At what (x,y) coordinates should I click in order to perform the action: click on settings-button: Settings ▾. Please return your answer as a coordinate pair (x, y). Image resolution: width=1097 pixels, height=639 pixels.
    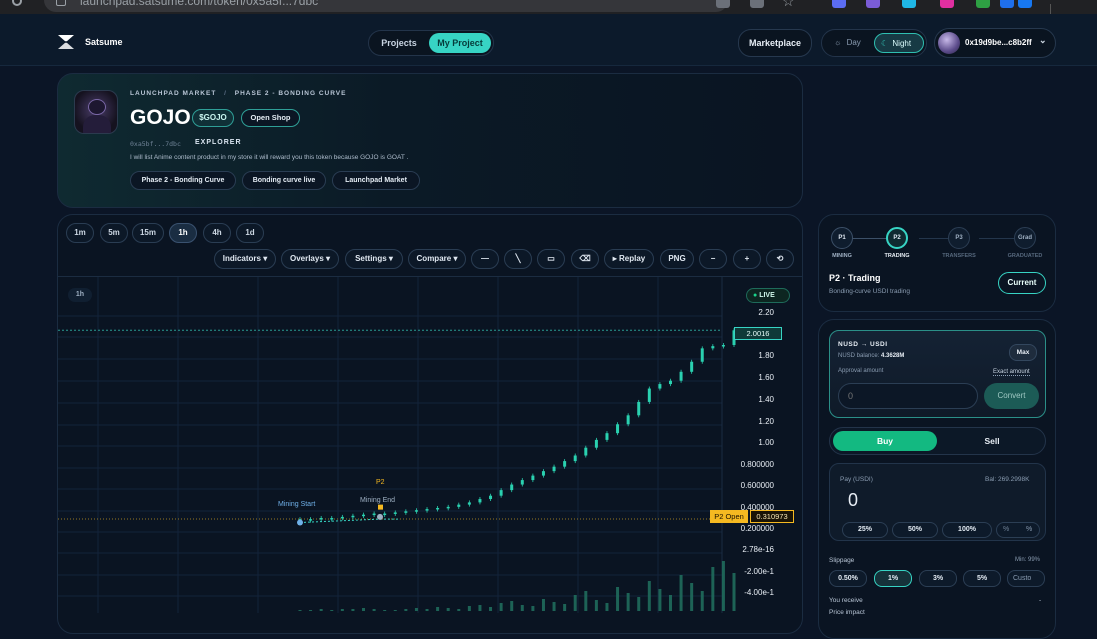
    Looking at the image, I should click on (374, 259).